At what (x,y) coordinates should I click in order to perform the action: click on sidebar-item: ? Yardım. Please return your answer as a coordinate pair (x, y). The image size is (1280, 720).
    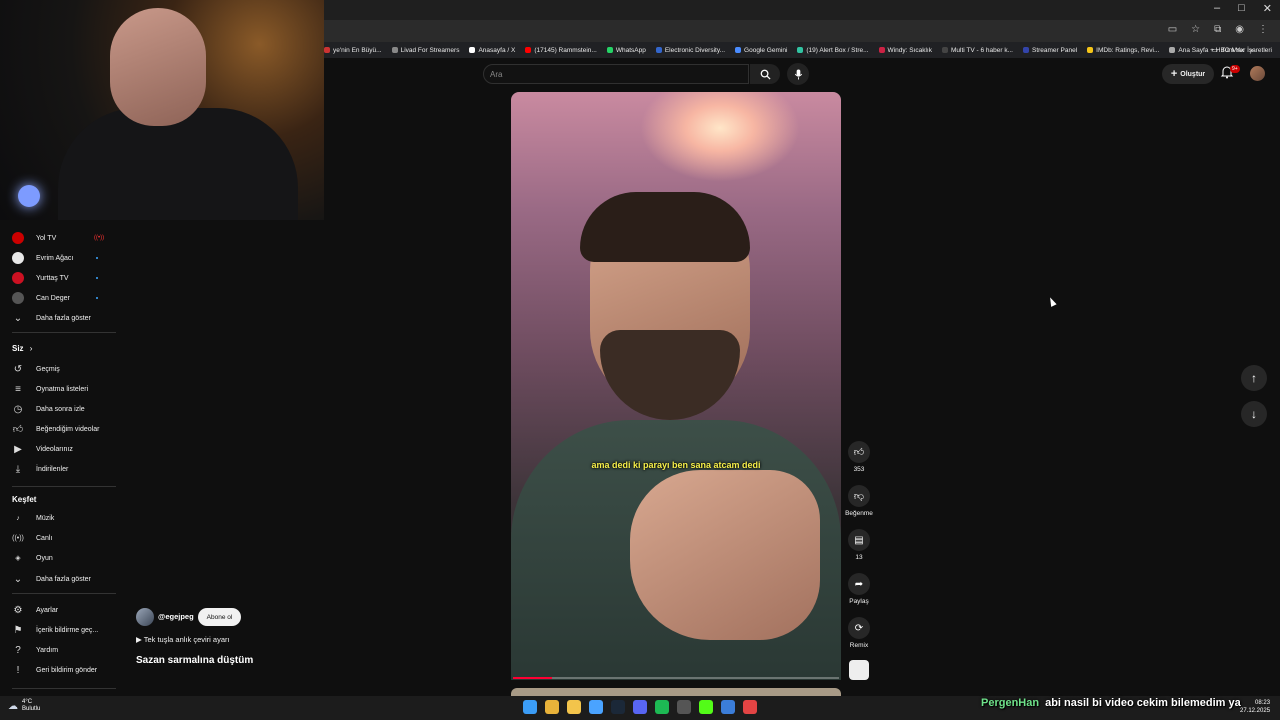
    Looking at the image, I should click on (35, 650).